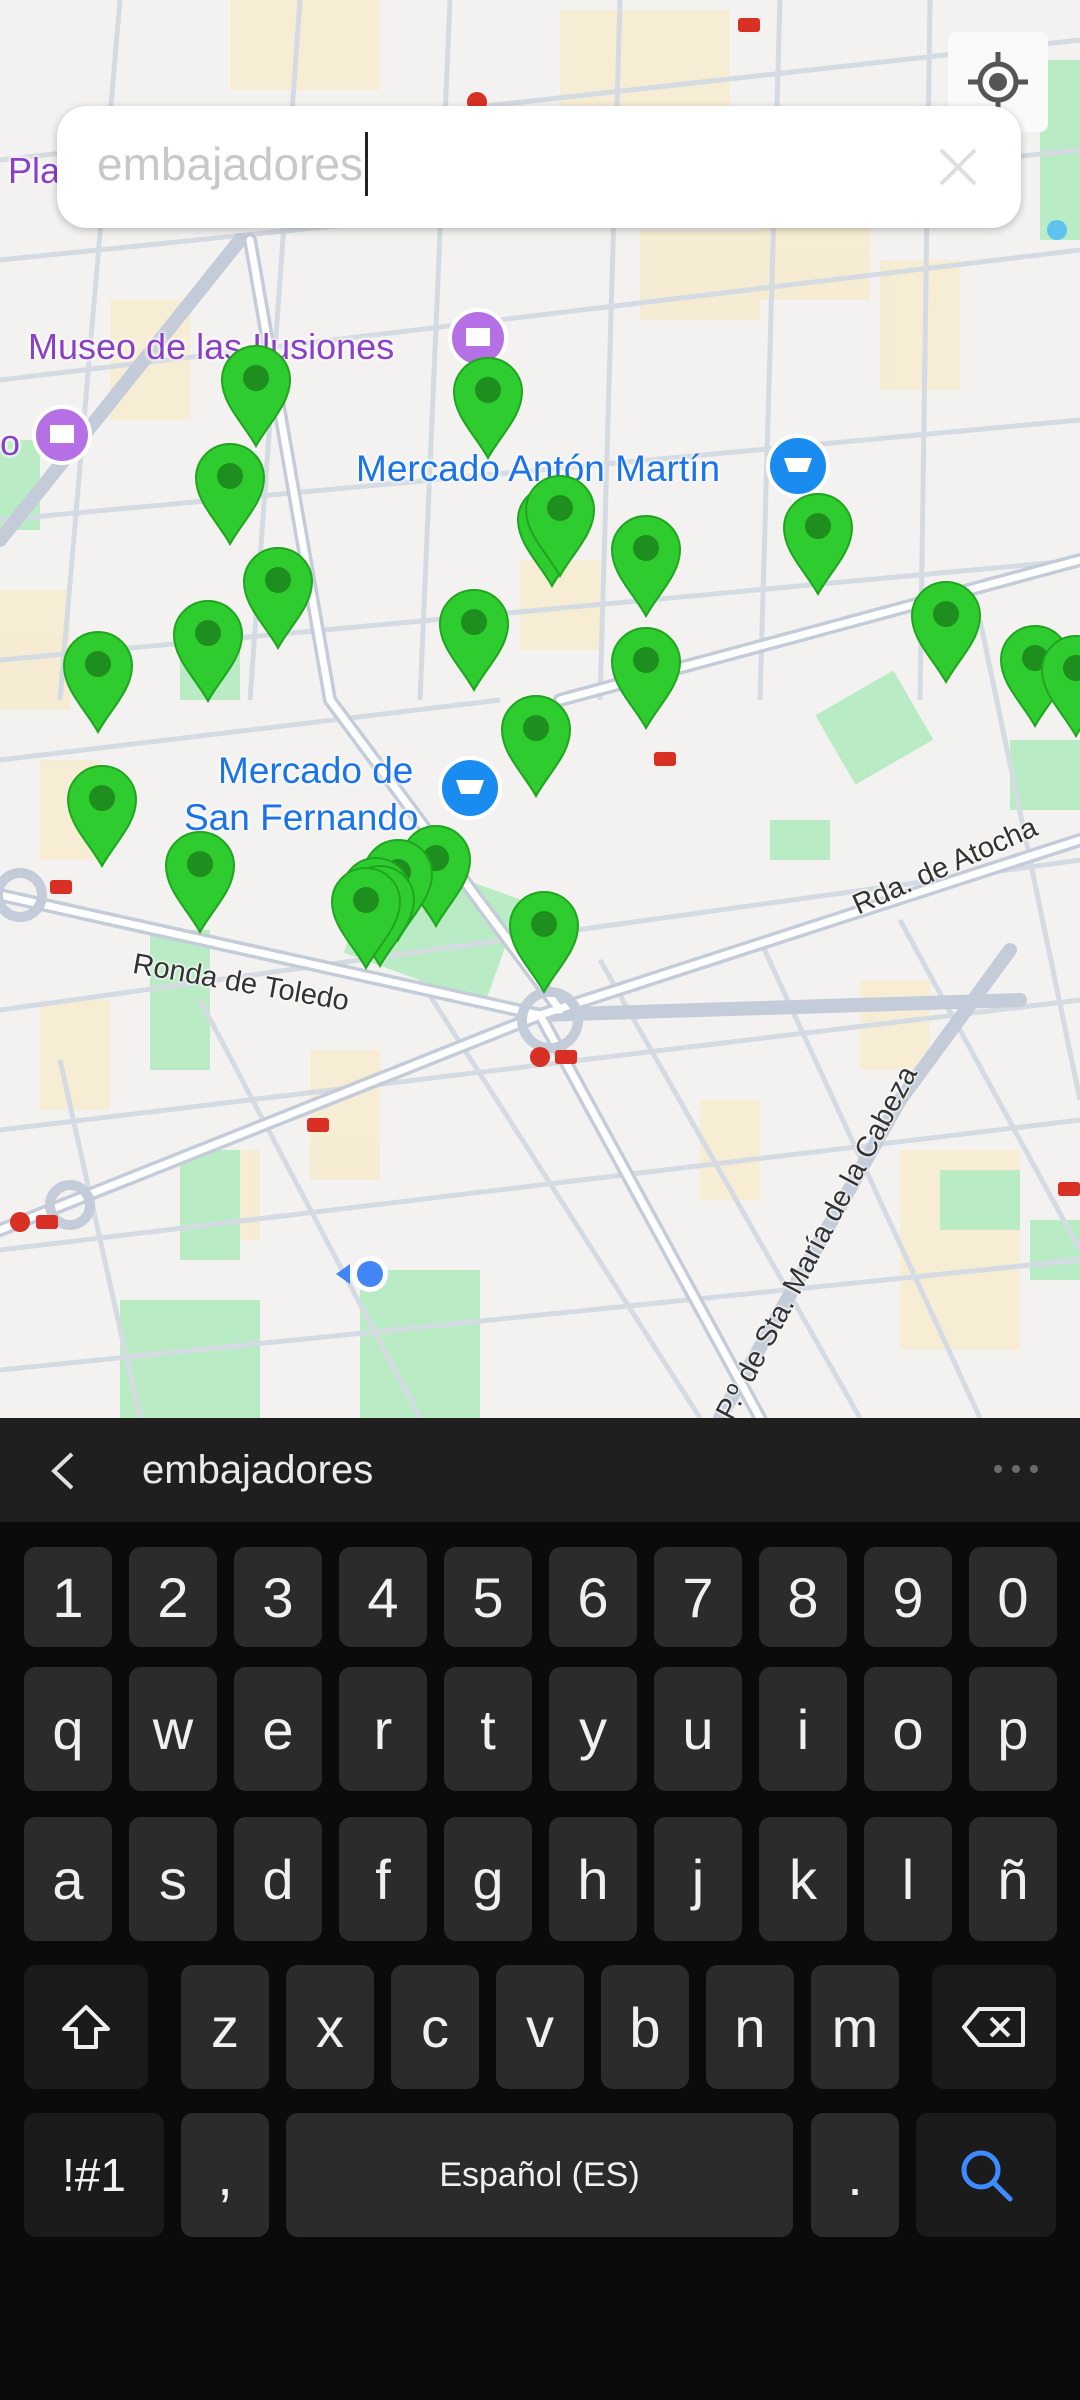  I want to click on search-query-text: embajadores, so click(230, 164).